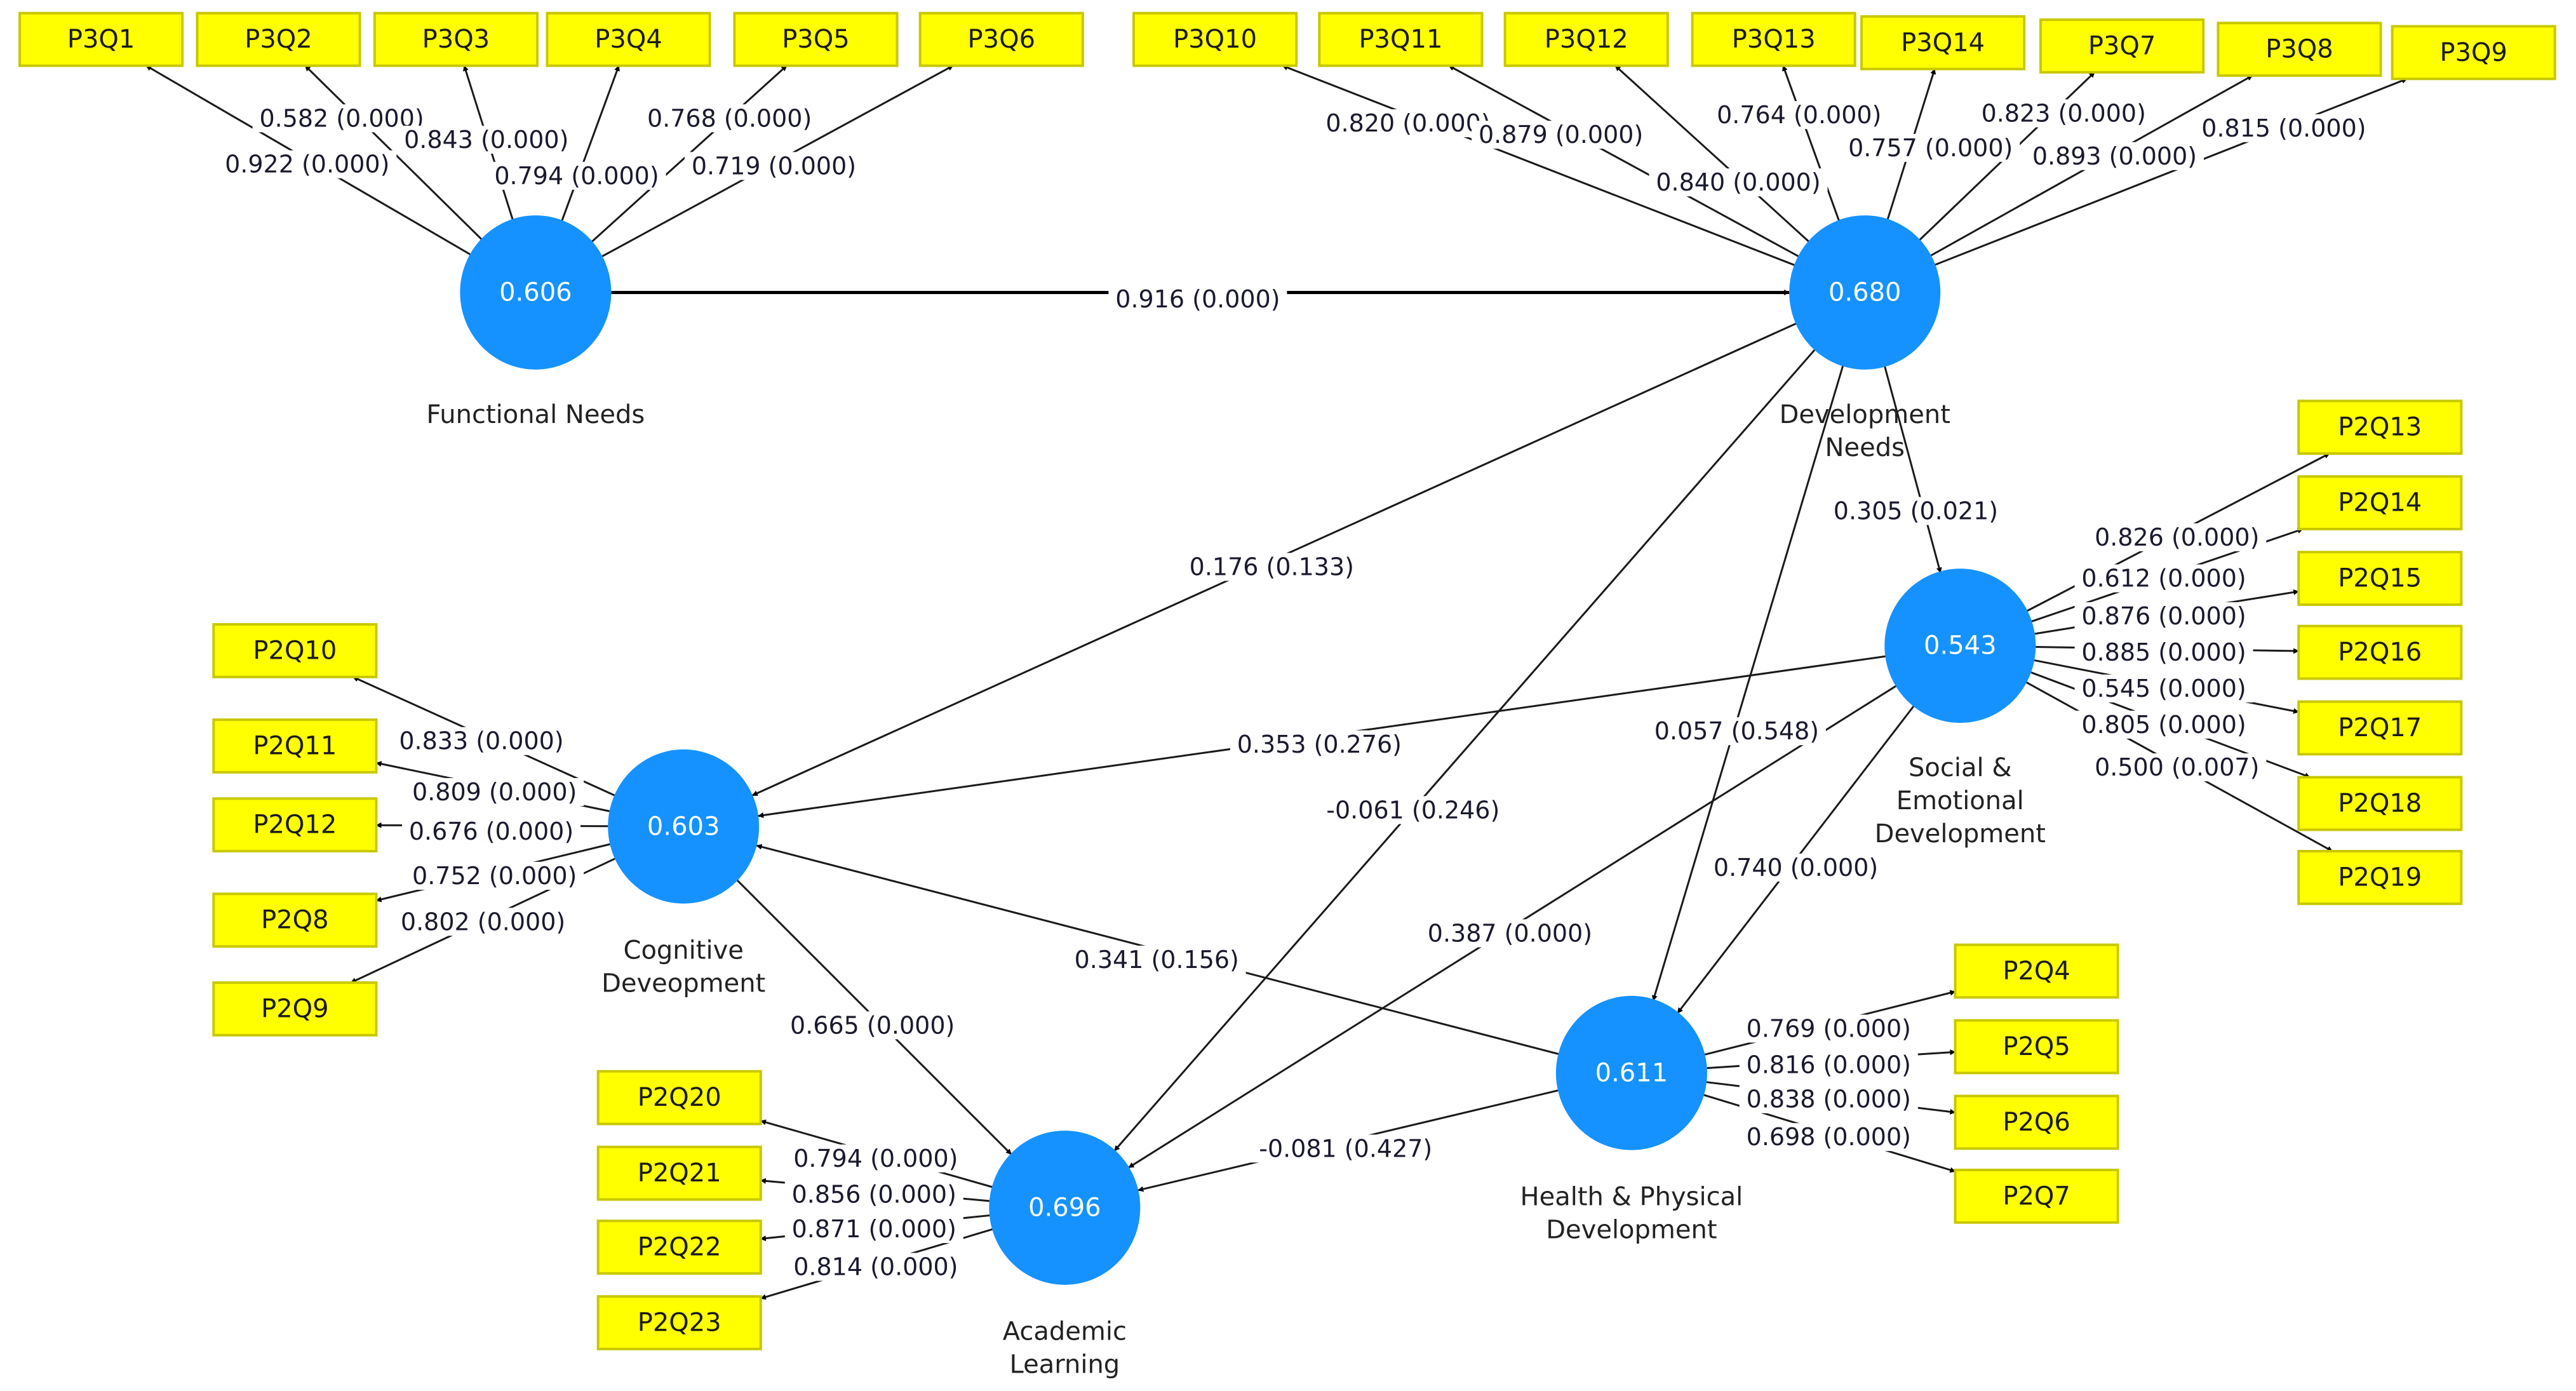  I want to click on latent-variable-health-physical-development: 0.611 Health & Physical Development, so click(1631, 1119).